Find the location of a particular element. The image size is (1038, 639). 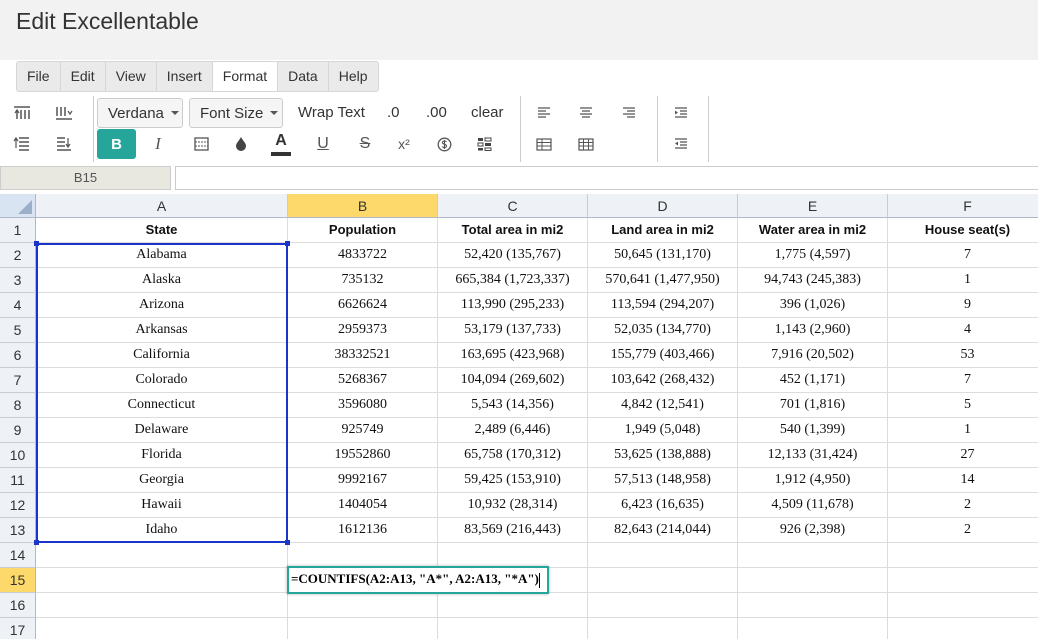

cell-a17 is located at coordinates (162, 628).